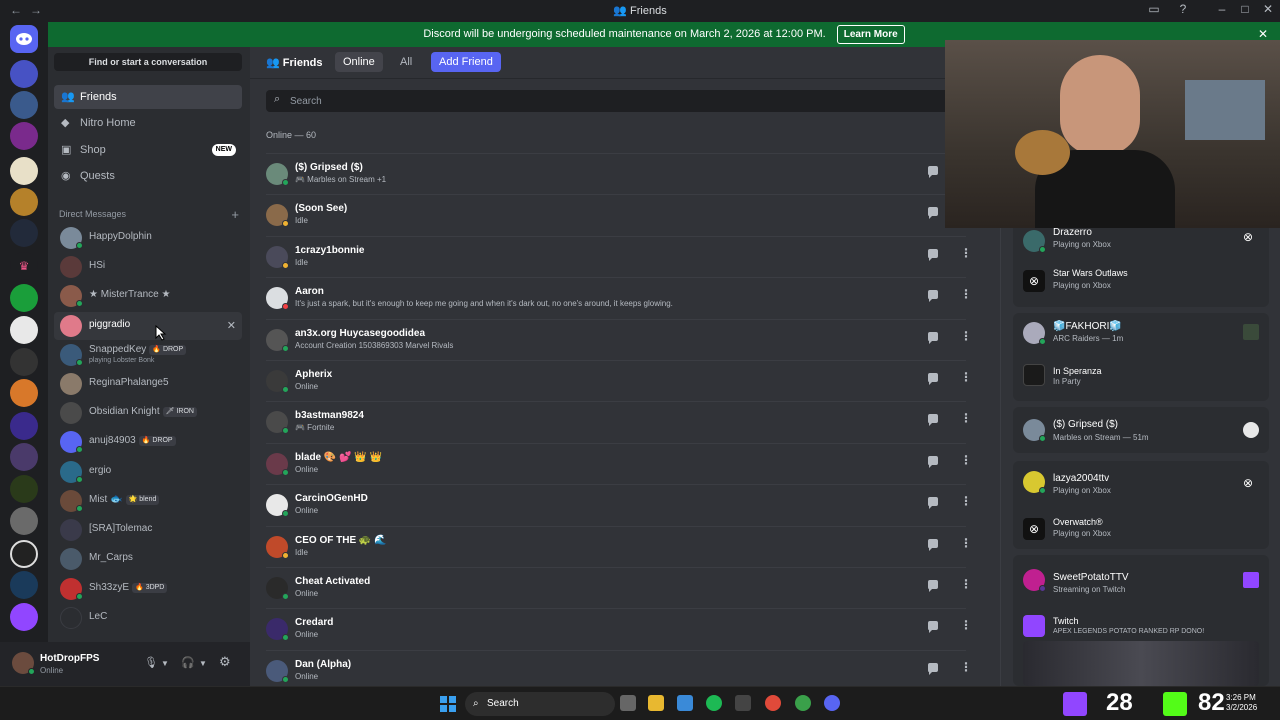 This screenshot has height=720, width=1280. What do you see at coordinates (24, 39) in the screenshot?
I see `discord-home-icon` at bounding box center [24, 39].